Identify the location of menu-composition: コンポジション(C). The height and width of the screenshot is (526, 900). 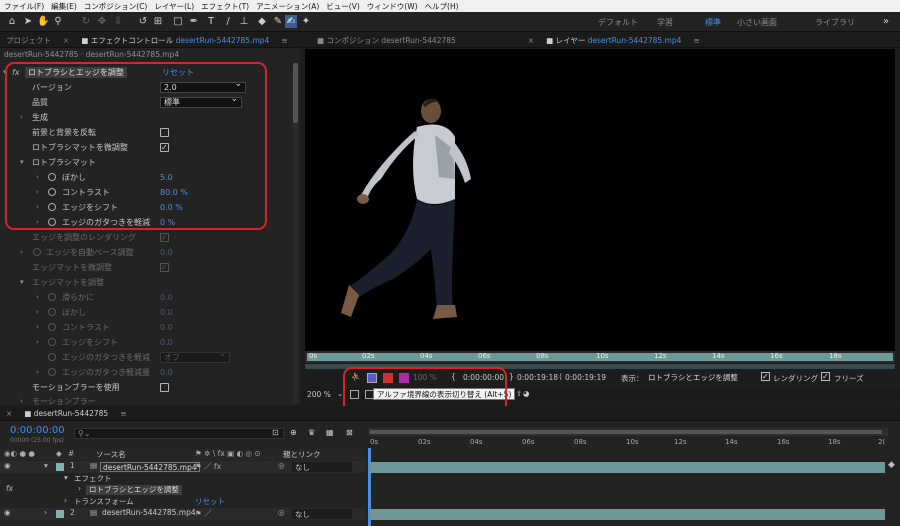
(116, 6).